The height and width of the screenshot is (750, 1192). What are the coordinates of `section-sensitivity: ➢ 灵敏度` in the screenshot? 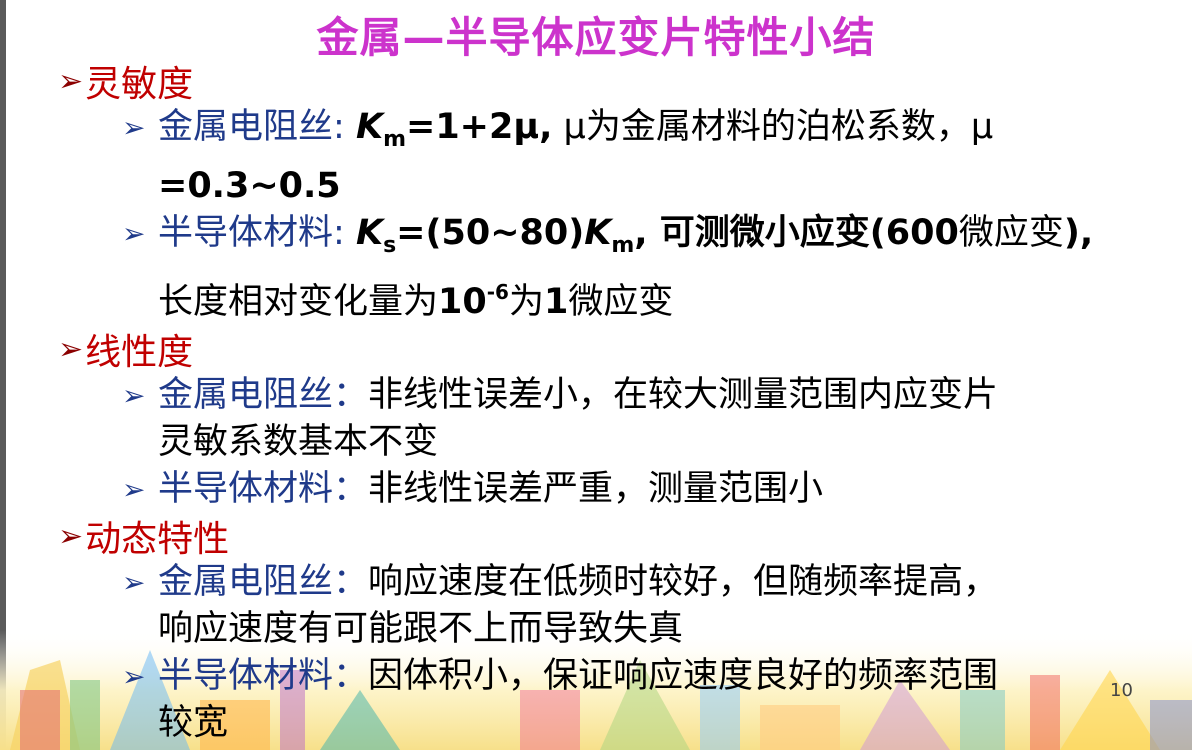 It's located at (613, 82).